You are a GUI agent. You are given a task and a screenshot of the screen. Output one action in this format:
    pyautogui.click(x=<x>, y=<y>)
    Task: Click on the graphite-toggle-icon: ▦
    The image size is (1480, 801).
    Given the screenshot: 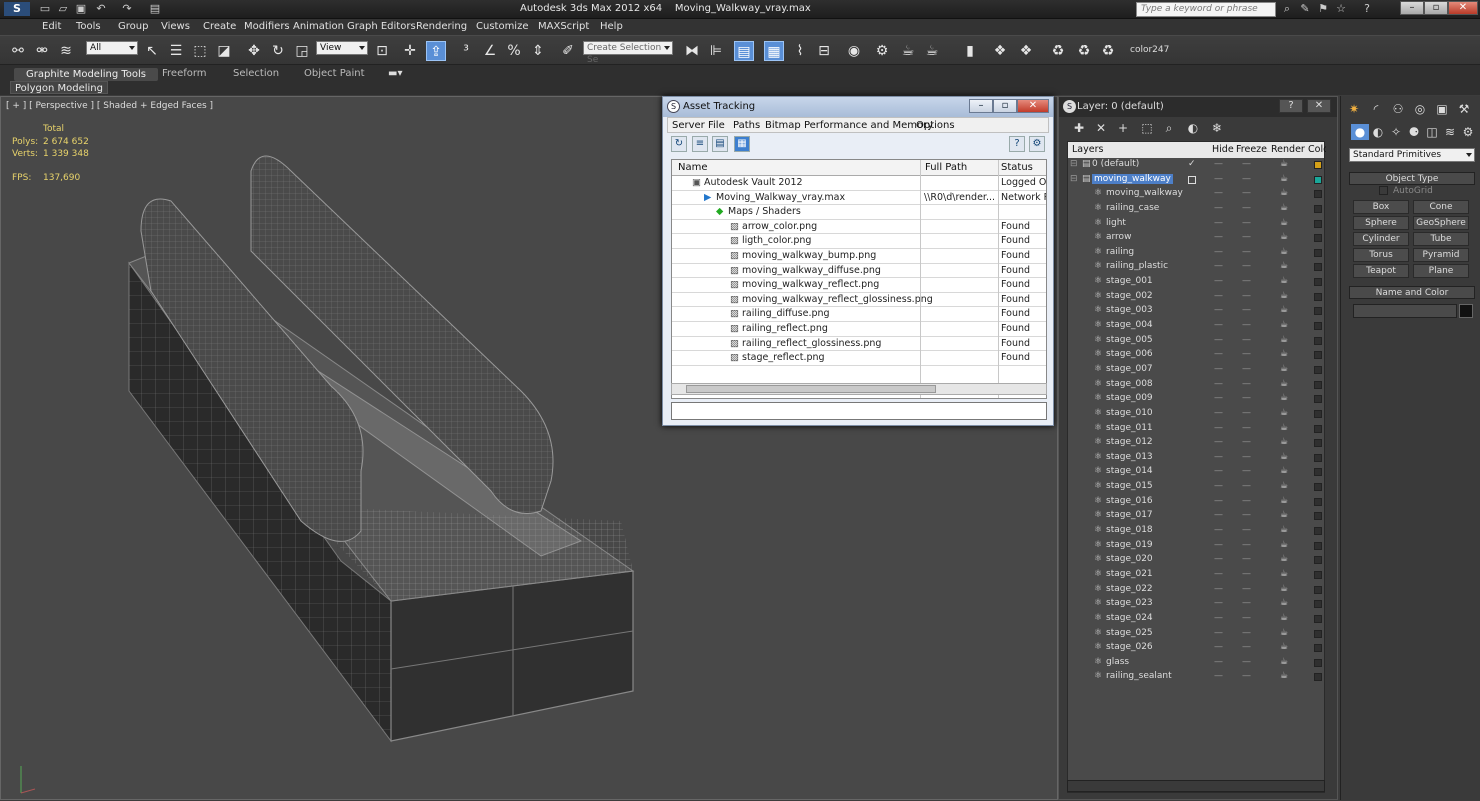 What is the action you would take?
    pyautogui.click(x=774, y=51)
    